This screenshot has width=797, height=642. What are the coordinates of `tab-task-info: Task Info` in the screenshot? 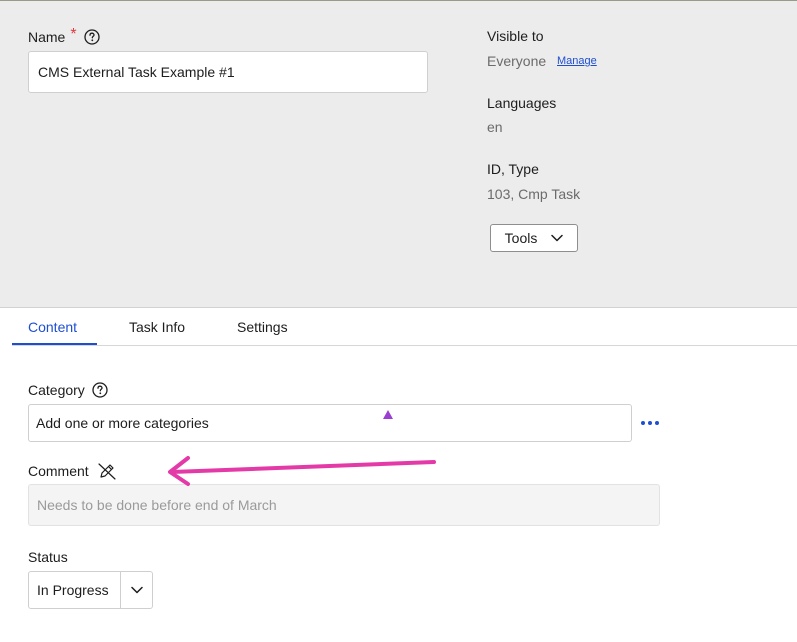 It's located at (157, 327).